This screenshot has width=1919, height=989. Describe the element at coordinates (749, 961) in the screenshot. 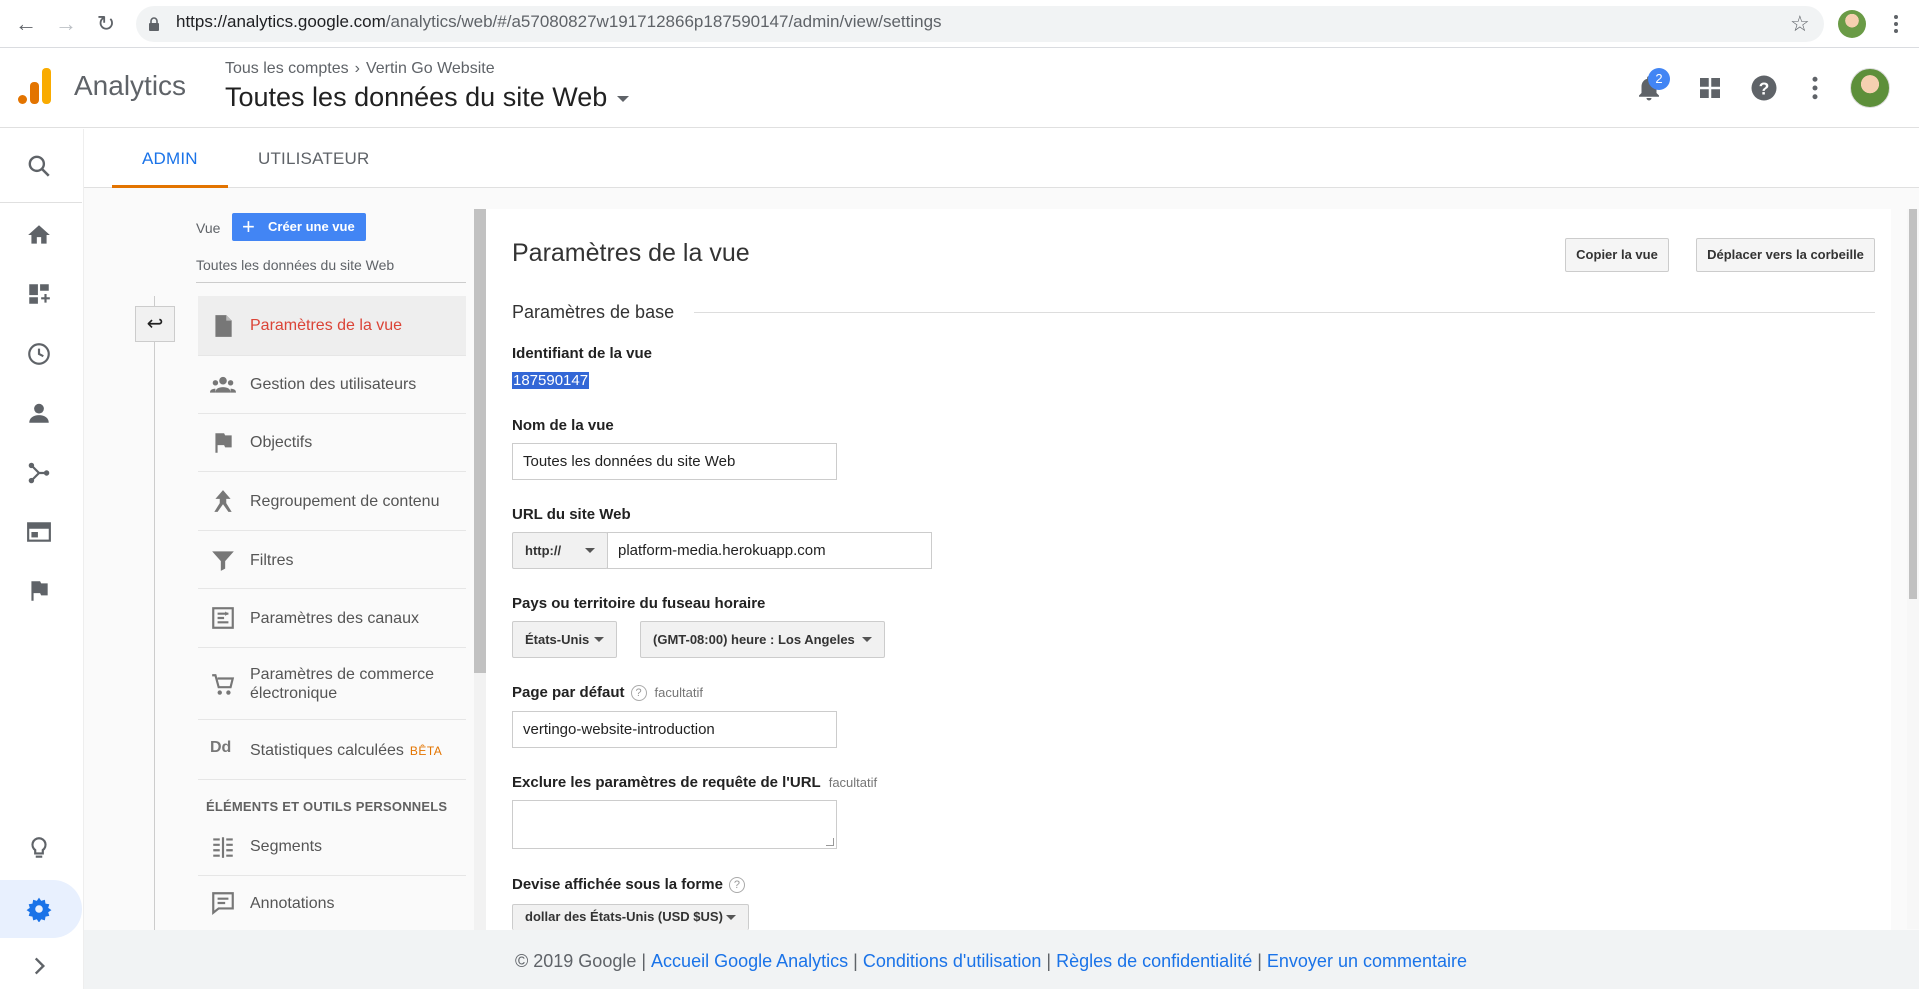

I see `footer-link-home: Accueil Google Analytics` at that location.